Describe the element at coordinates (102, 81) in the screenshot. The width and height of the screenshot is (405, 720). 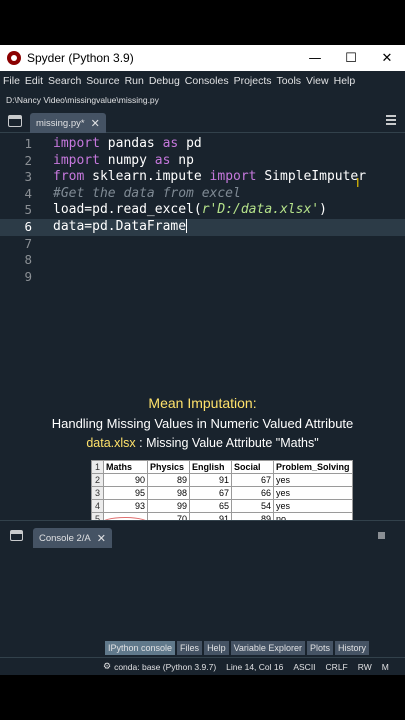
I see `menu-source: Source` at that location.